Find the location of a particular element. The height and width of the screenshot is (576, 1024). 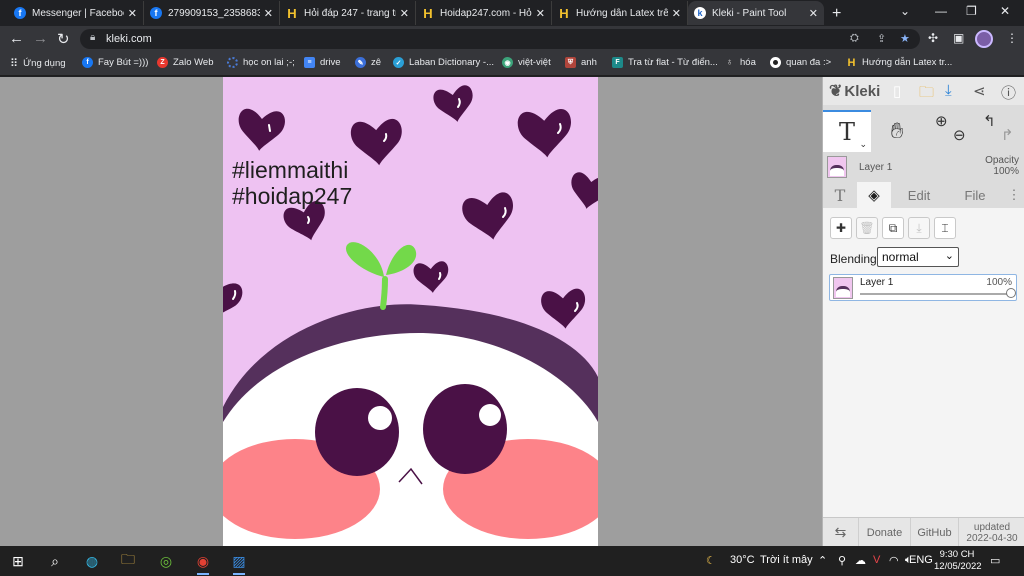

wifi-icon: ◠ is located at coordinates (894, 560).